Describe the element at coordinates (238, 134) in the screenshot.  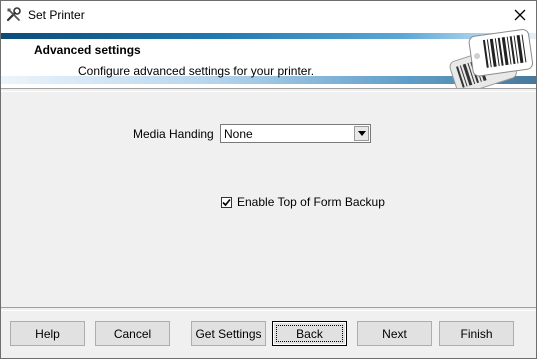
I see `media-handling-value: None` at that location.